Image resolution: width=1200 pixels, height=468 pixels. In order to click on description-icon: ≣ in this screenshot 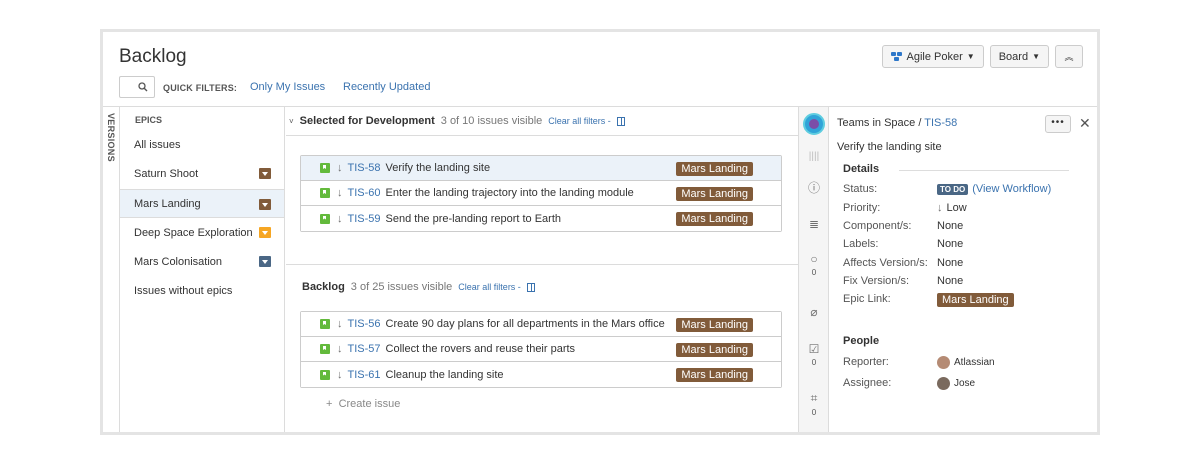, I will do `click(814, 224)`.